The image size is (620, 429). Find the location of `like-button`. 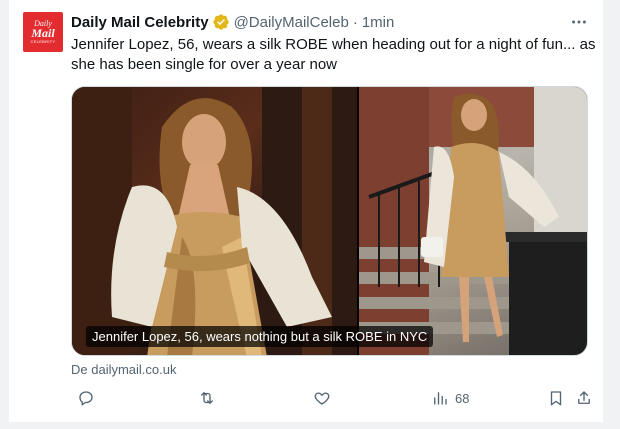

like-button is located at coordinates (322, 398).